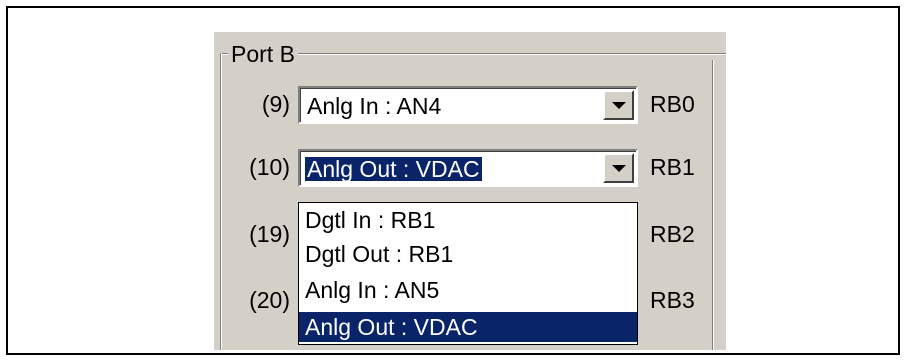 The image size is (911, 360). What do you see at coordinates (672, 167) in the screenshot?
I see `port-label-rb1: RB1` at bounding box center [672, 167].